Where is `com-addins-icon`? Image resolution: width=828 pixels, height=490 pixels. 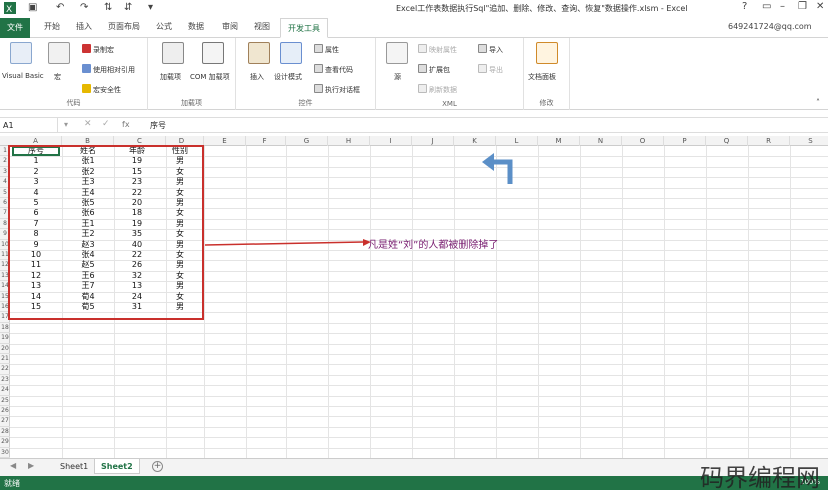
com-addins-icon is located at coordinates (213, 53).